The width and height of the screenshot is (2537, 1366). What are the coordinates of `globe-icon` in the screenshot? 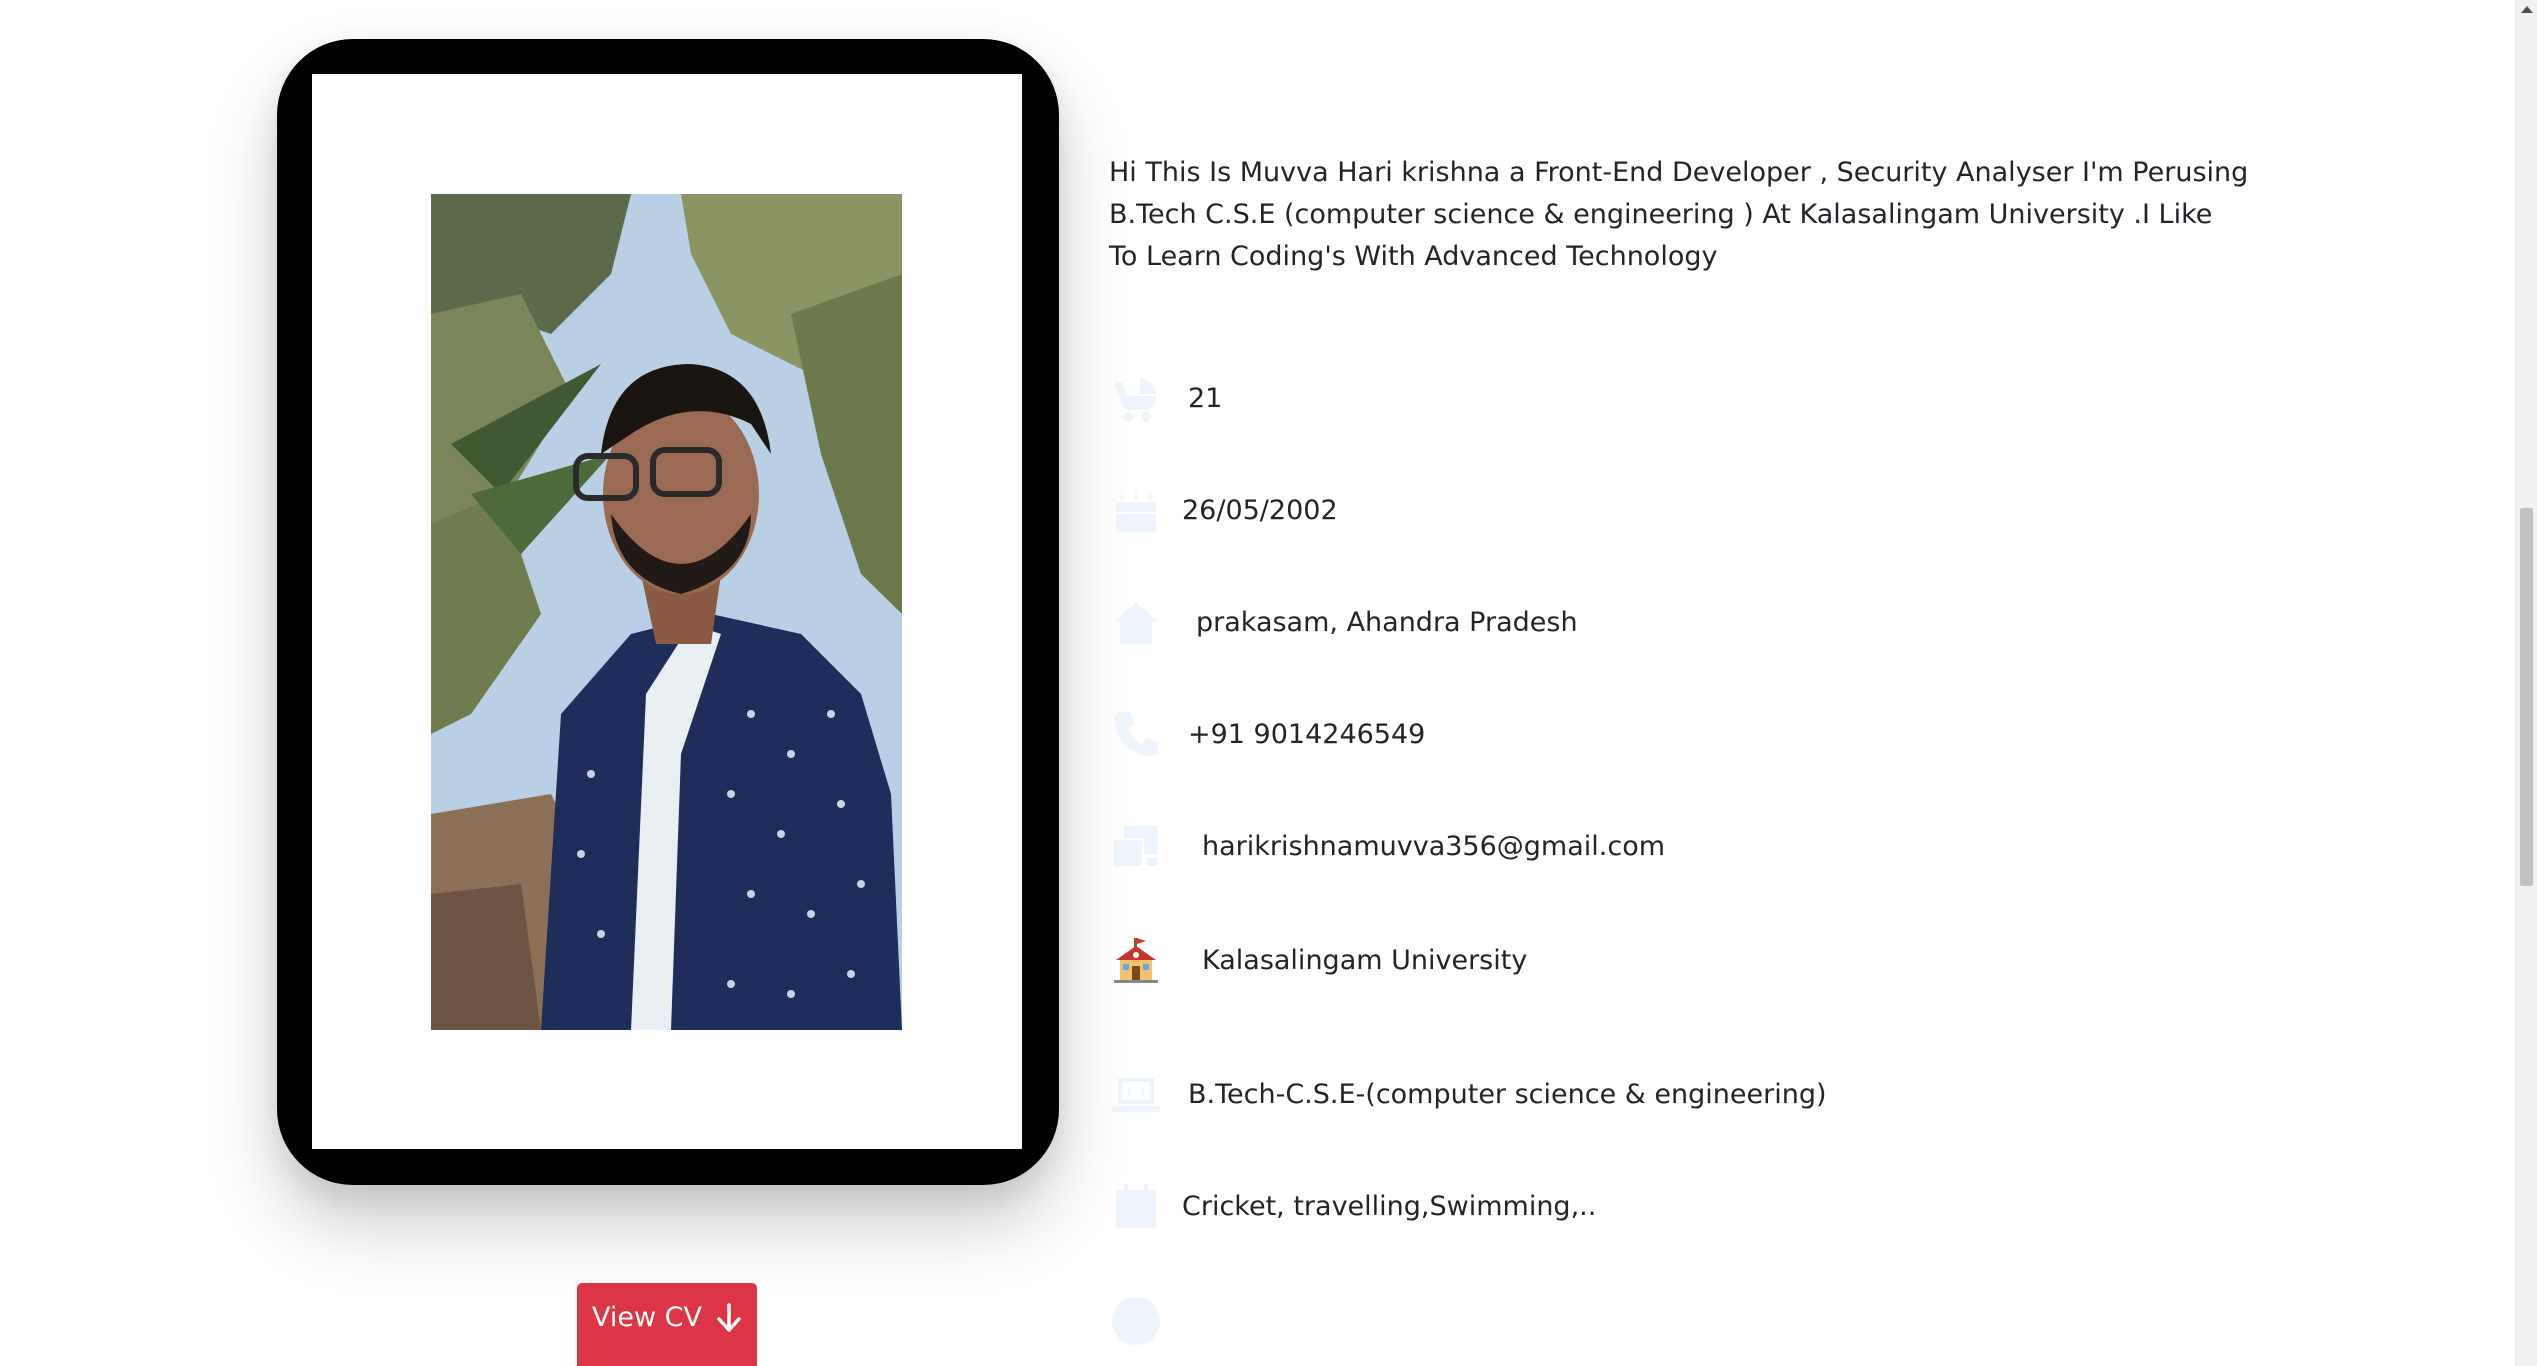 It's located at (1136, 1321).